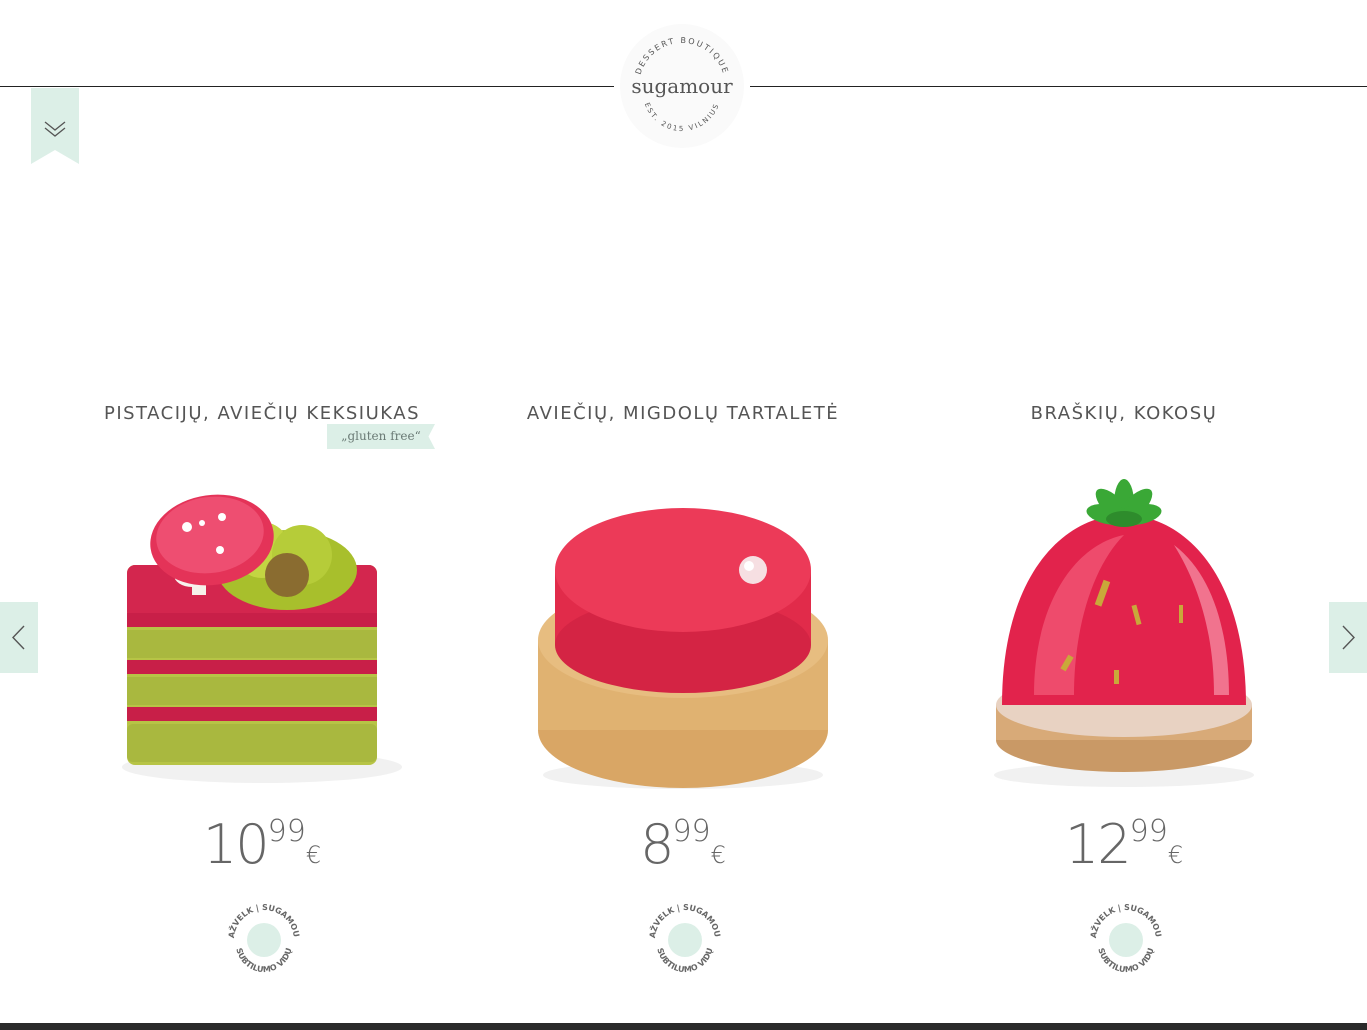 The width and height of the screenshot is (1367, 1030). Describe the element at coordinates (55, 126) in the screenshot. I see `menu-bookmark-button` at that location.